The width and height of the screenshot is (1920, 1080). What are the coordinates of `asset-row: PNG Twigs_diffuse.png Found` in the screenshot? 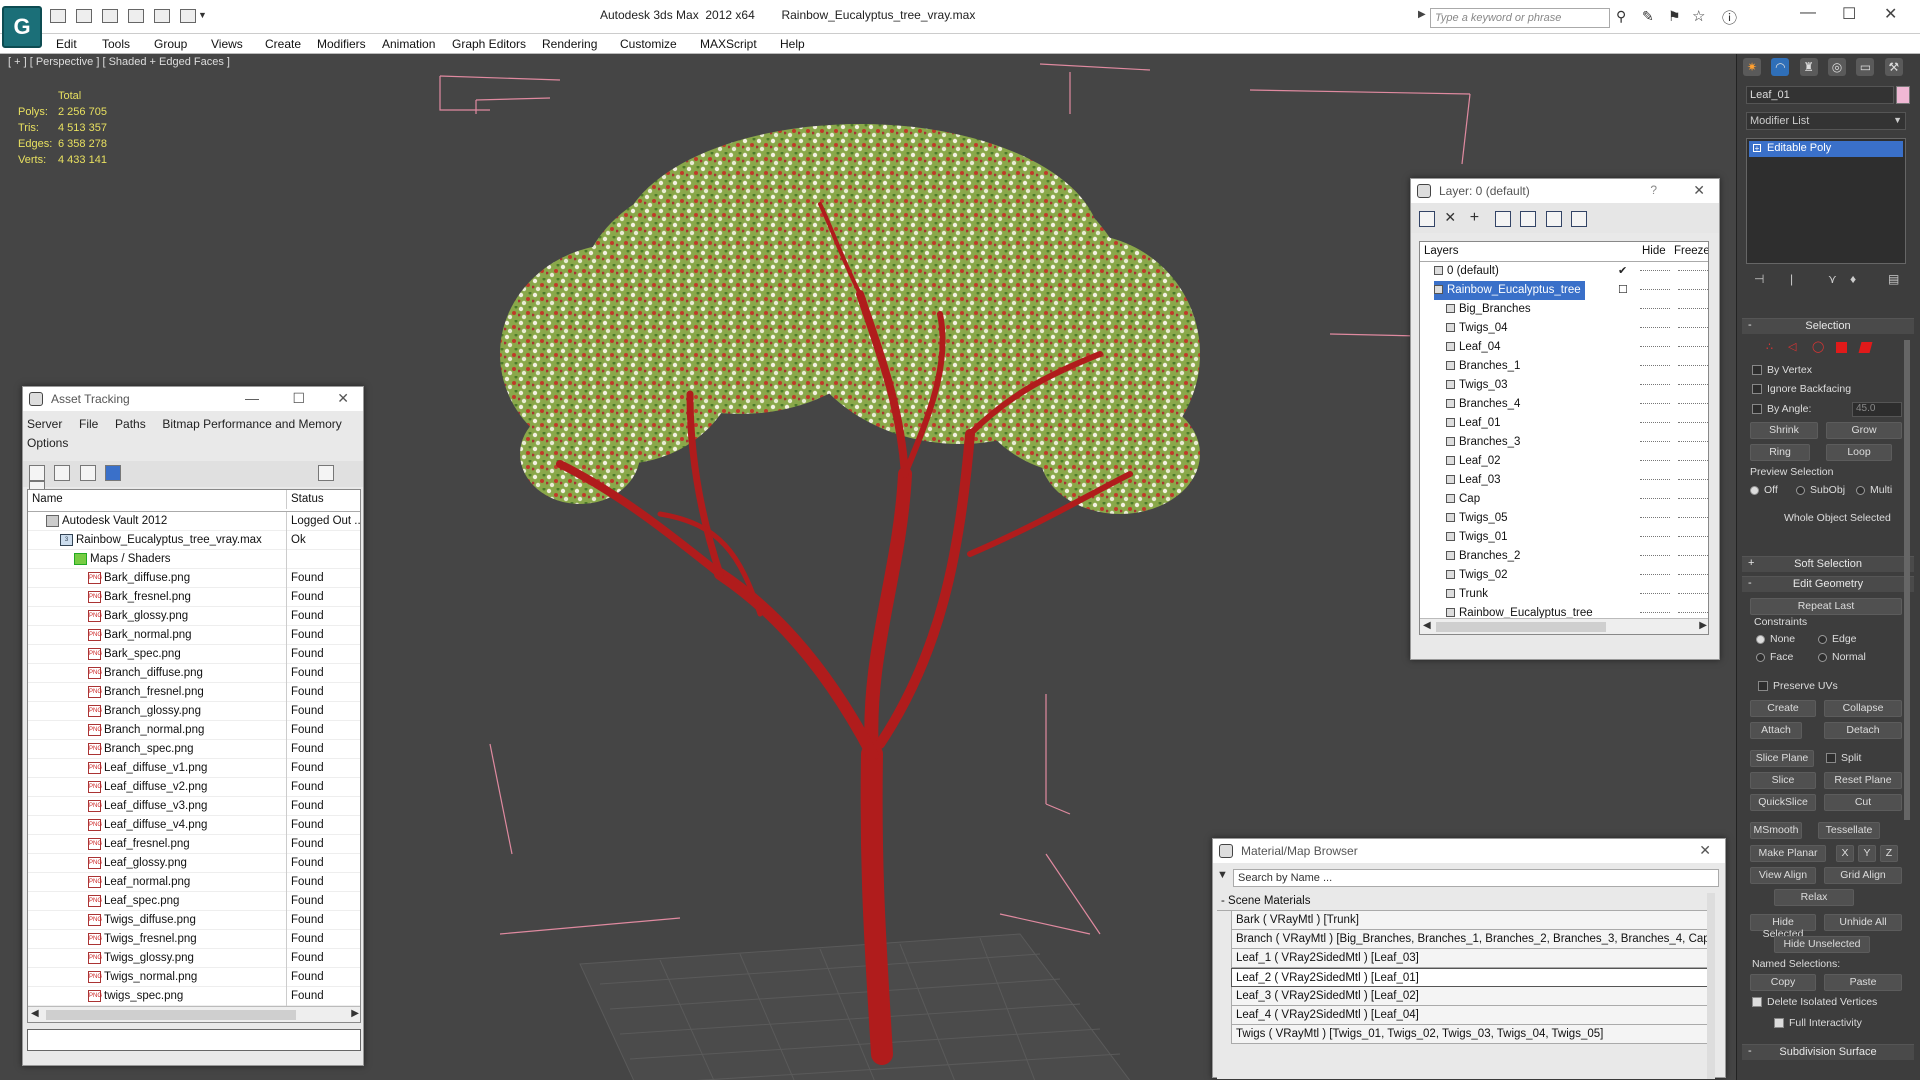 It's located at (194, 920).